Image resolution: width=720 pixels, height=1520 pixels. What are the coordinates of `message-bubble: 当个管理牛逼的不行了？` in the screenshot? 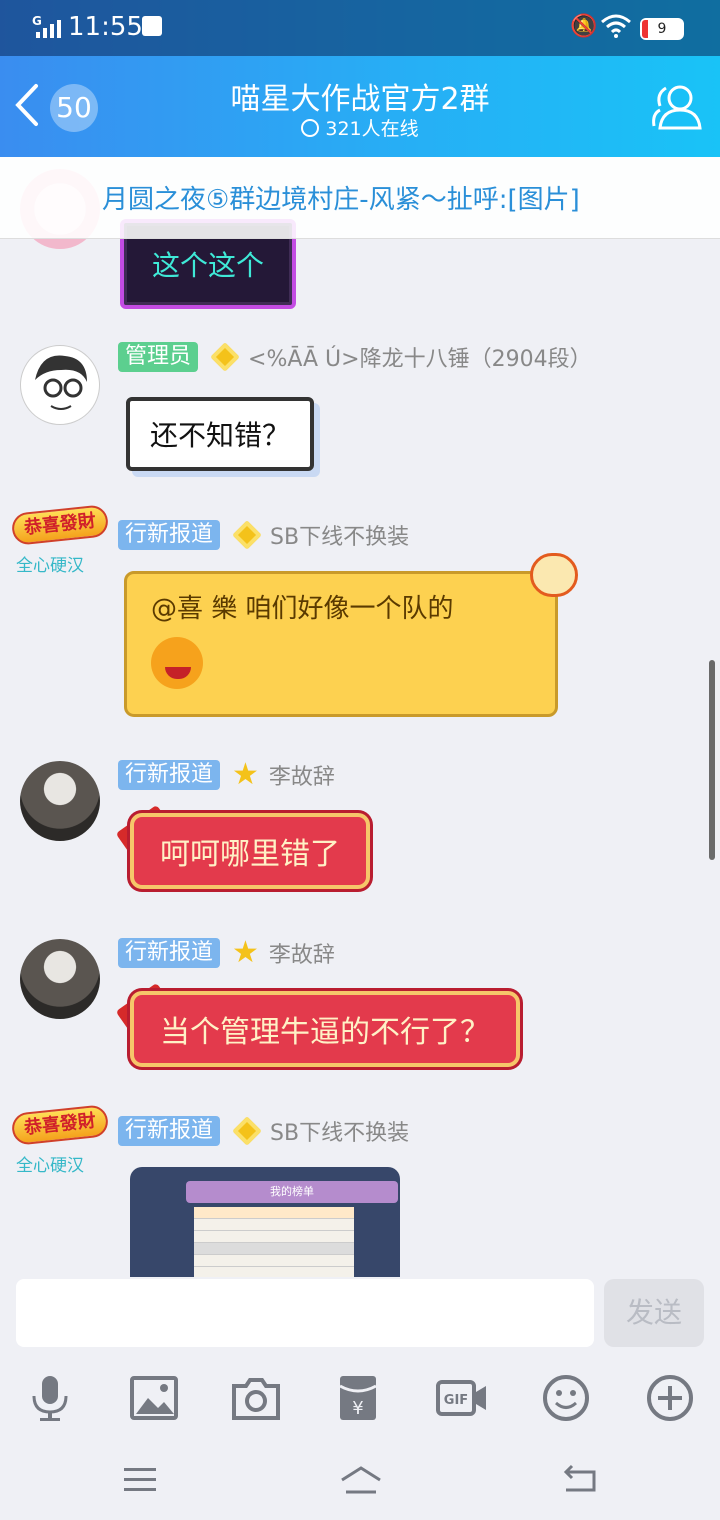 It's located at (325, 1029).